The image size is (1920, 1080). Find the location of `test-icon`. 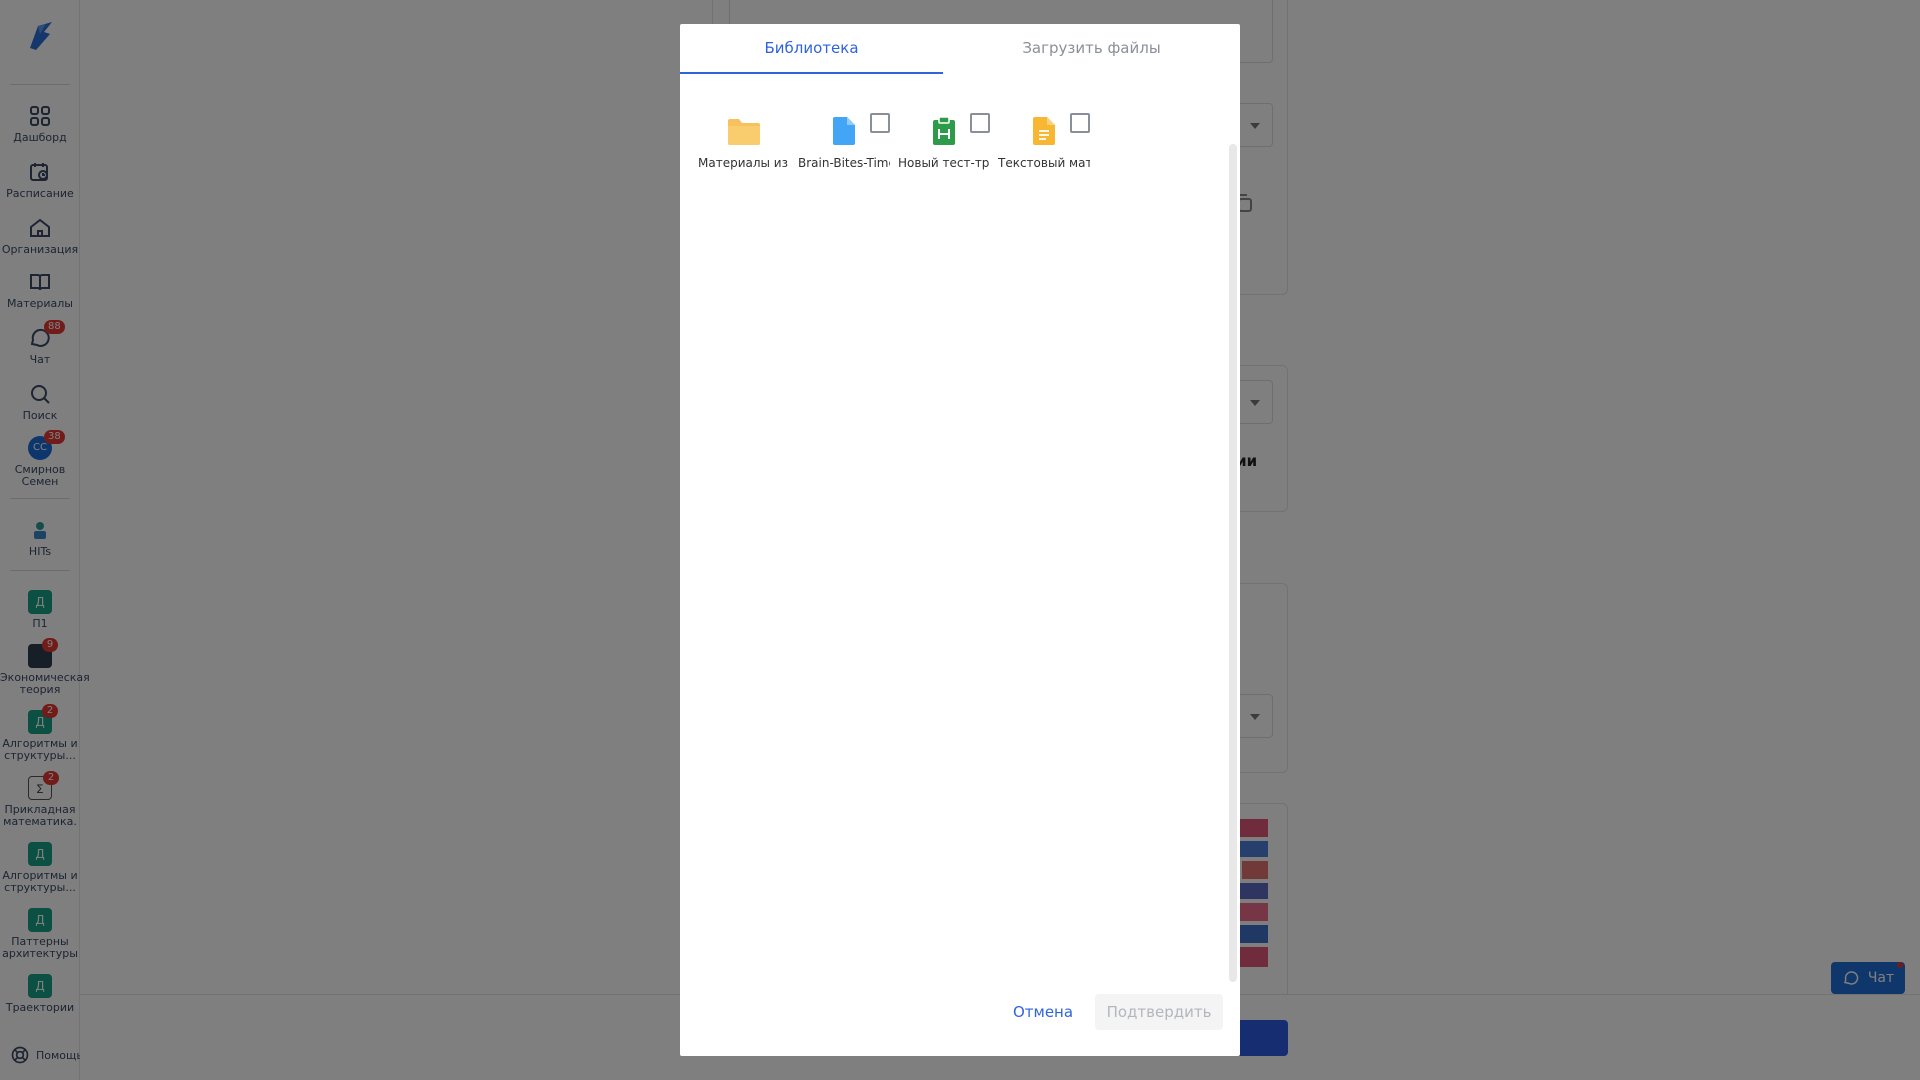

test-icon is located at coordinates (944, 131).